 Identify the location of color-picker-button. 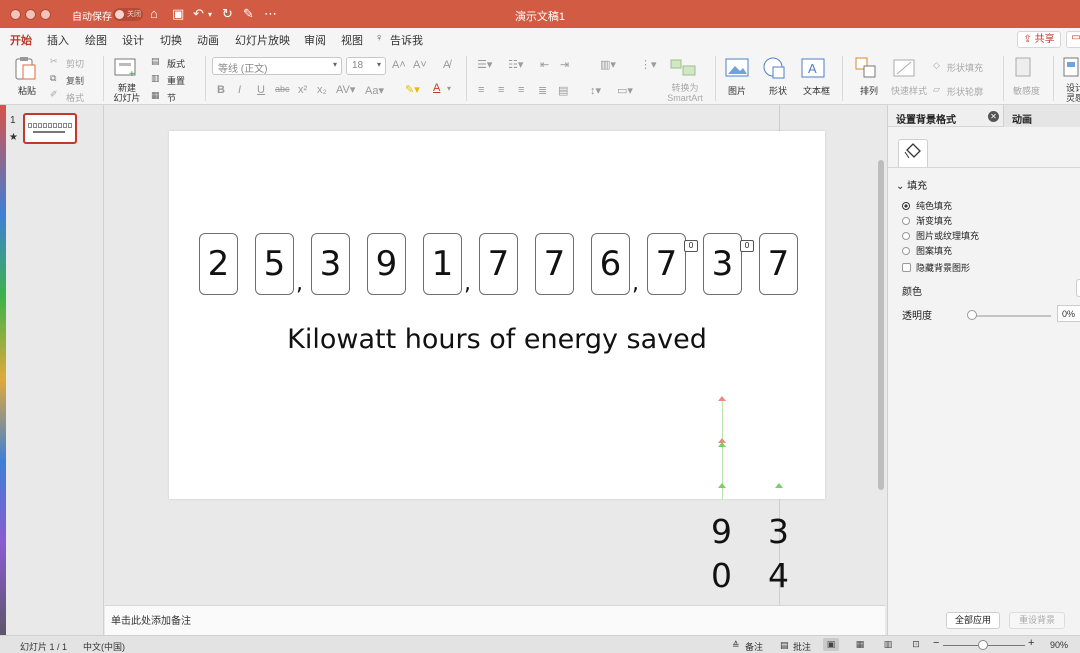
(1078, 288).